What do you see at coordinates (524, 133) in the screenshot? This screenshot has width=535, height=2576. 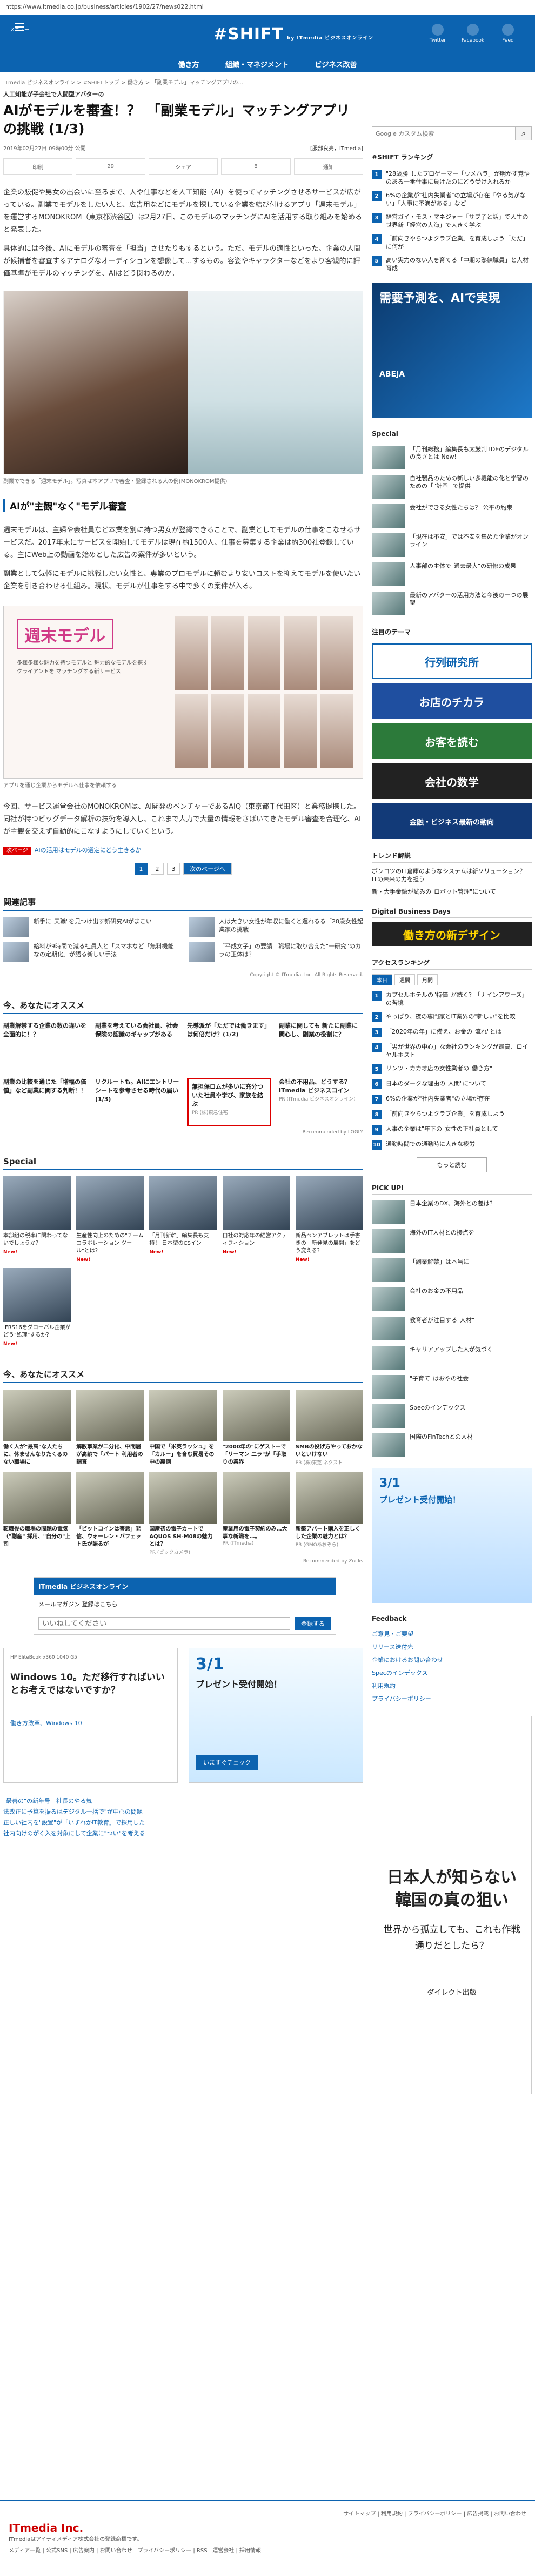 I see `search-button: ⌕` at bounding box center [524, 133].